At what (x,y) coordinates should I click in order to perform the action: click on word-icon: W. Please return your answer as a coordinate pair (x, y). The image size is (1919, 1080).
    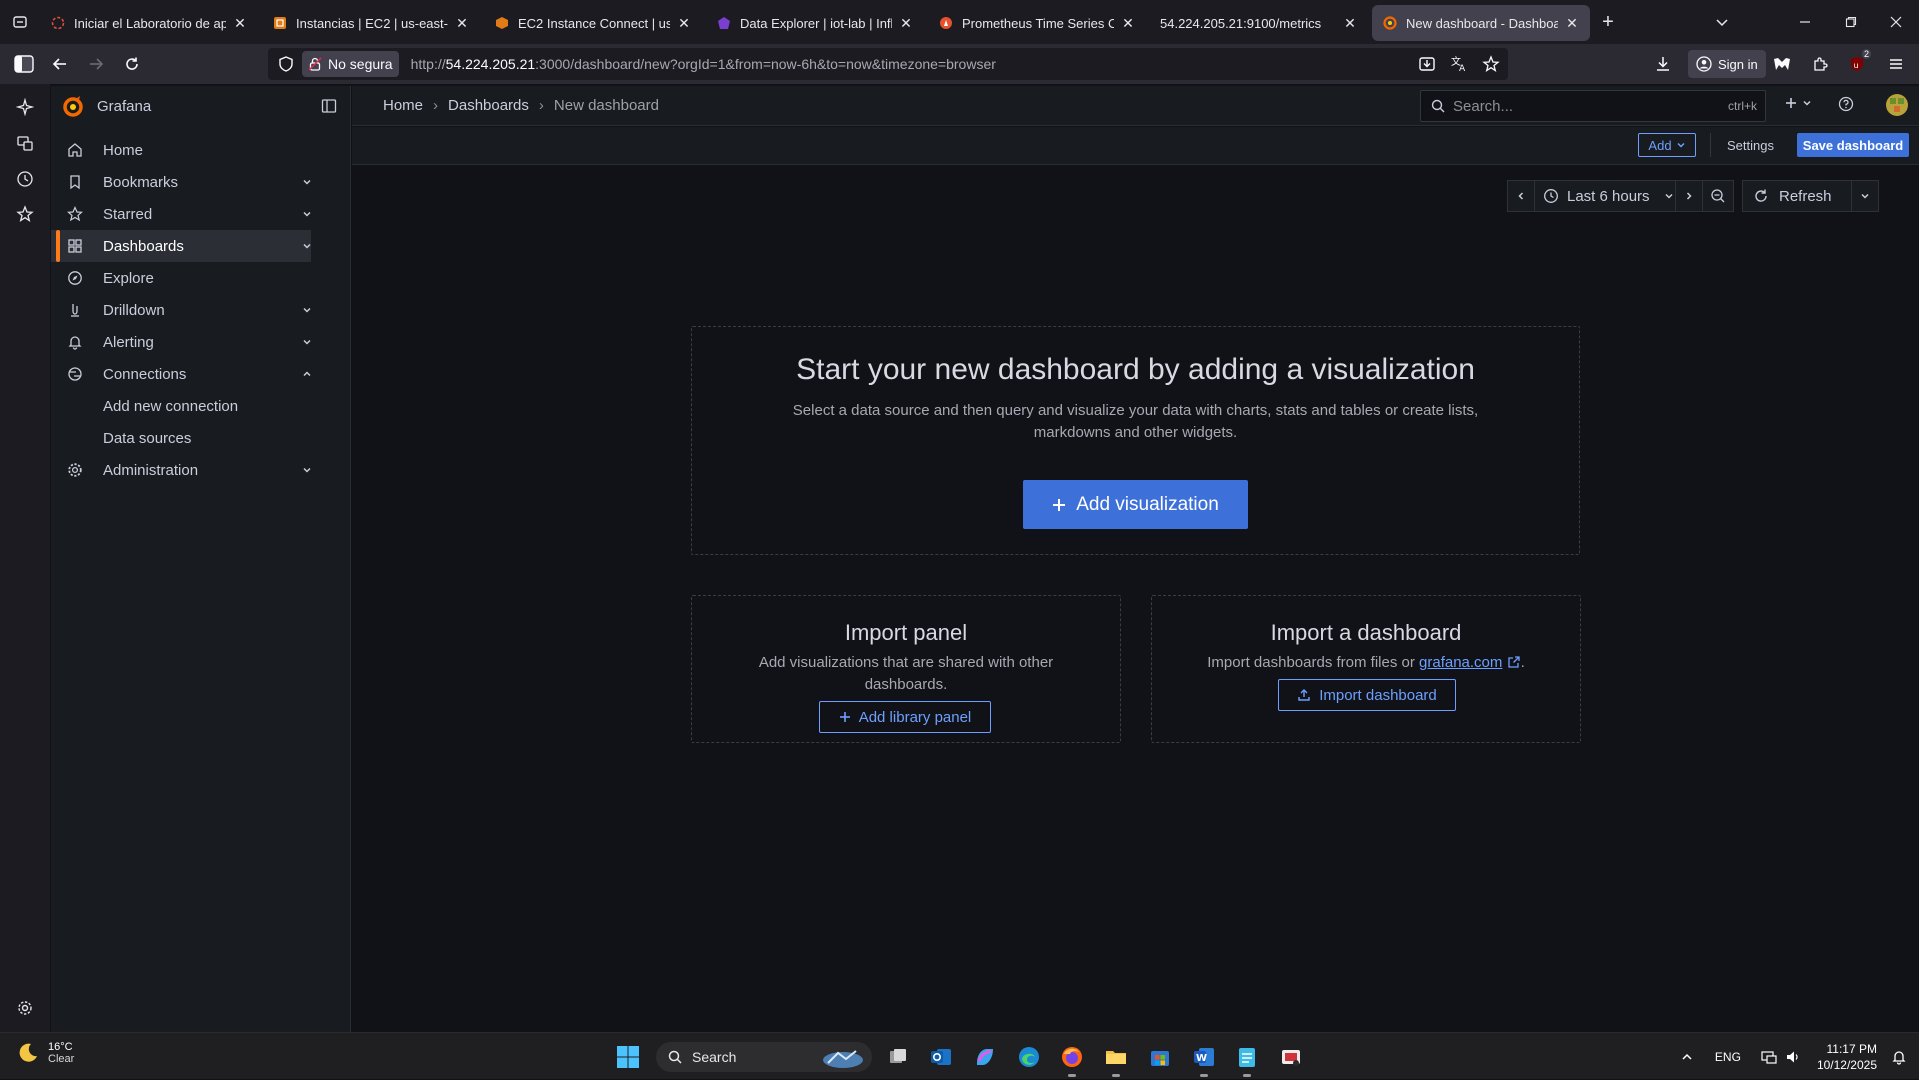
    Looking at the image, I should click on (1204, 1059).